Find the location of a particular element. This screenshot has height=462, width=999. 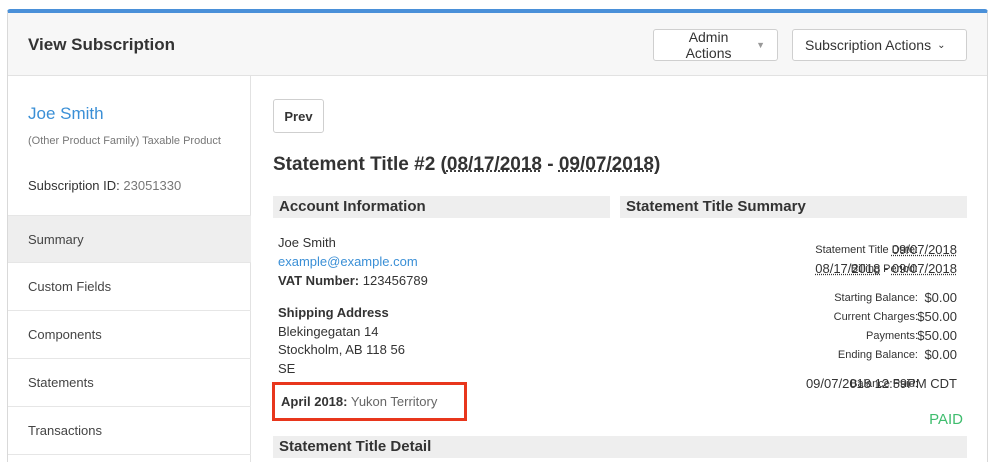

statement-date-label: Statement Title Date: is located at coordinates (866, 250).